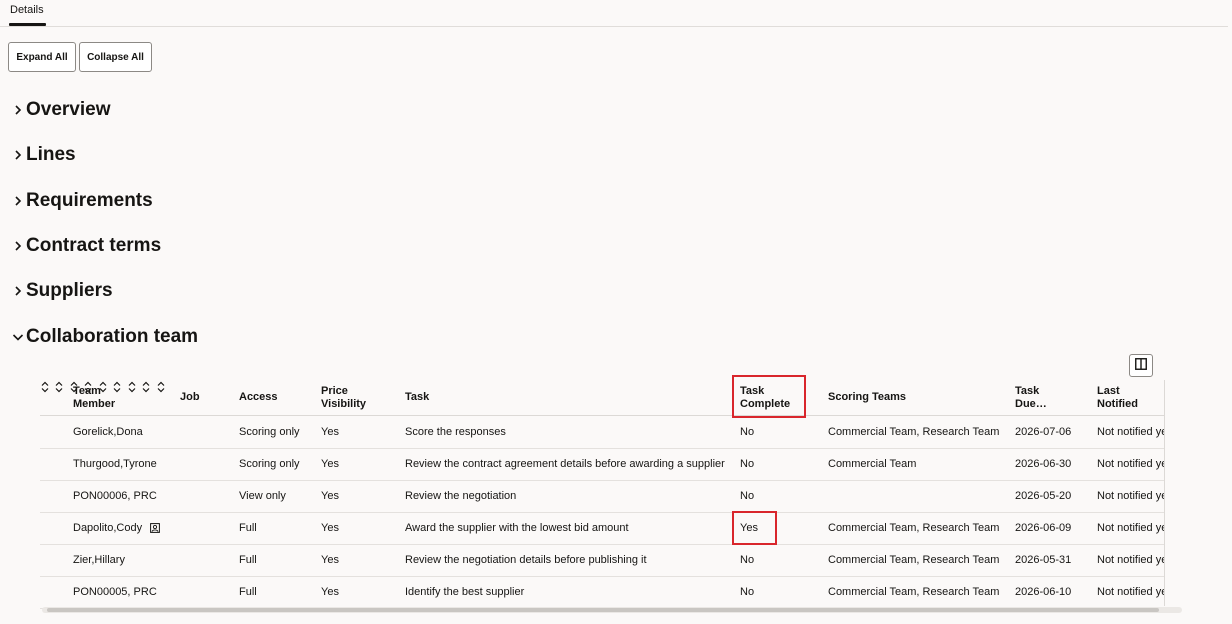 The height and width of the screenshot is (624, 1232). I want to click on section-title: Collaboration team, so click(112, 336).